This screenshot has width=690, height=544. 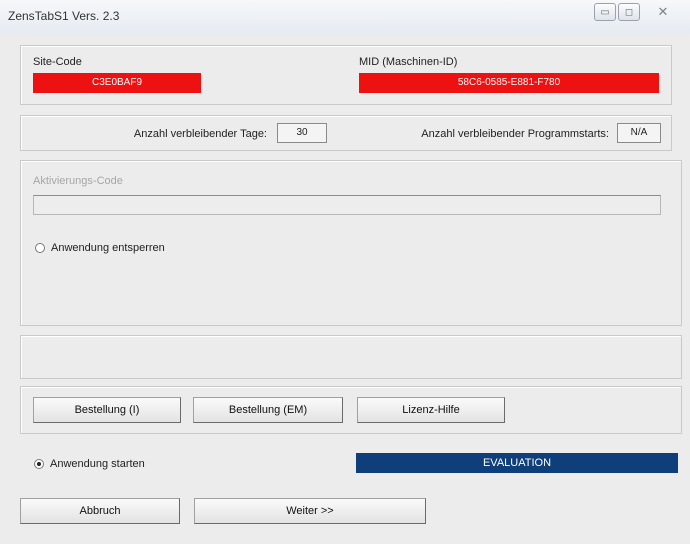 What do you see at coordinates (663, 12) in the screenshot?
I see `close-icon: ✕` at bounding box center [663, 12].